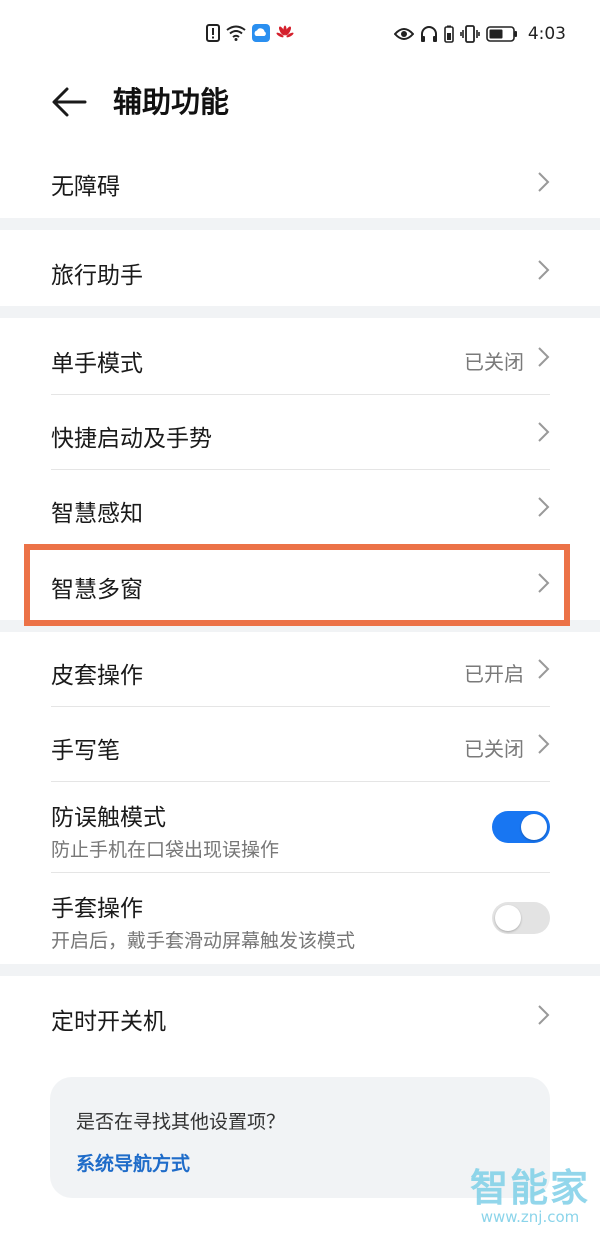 The height and width of the screenshot is (1237, 600). I want to click on row-label: 单手模式, so click(97, 364).